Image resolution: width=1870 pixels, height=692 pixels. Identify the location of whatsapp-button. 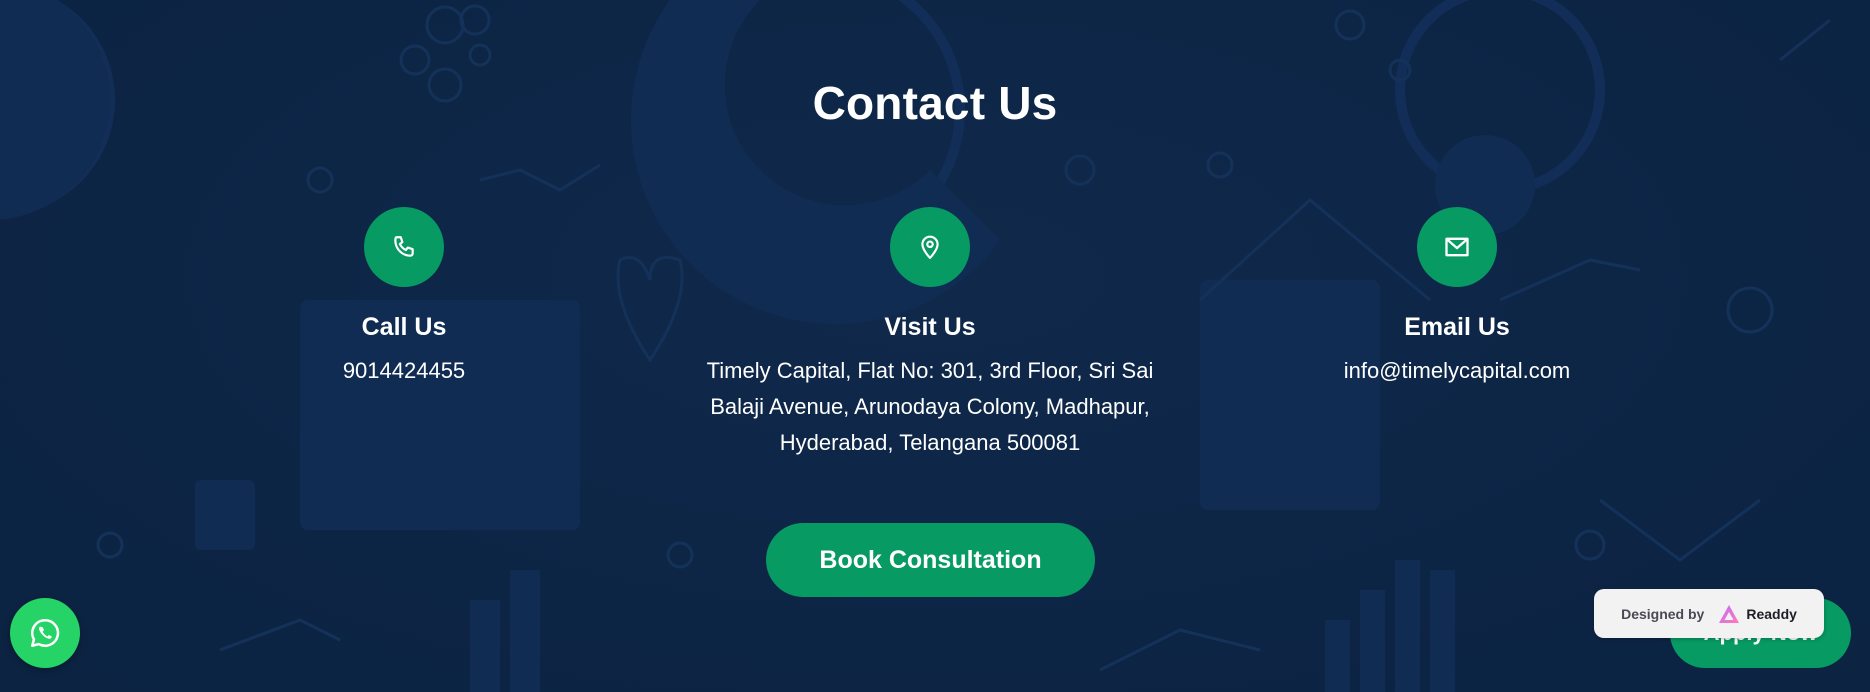
(45, 633).